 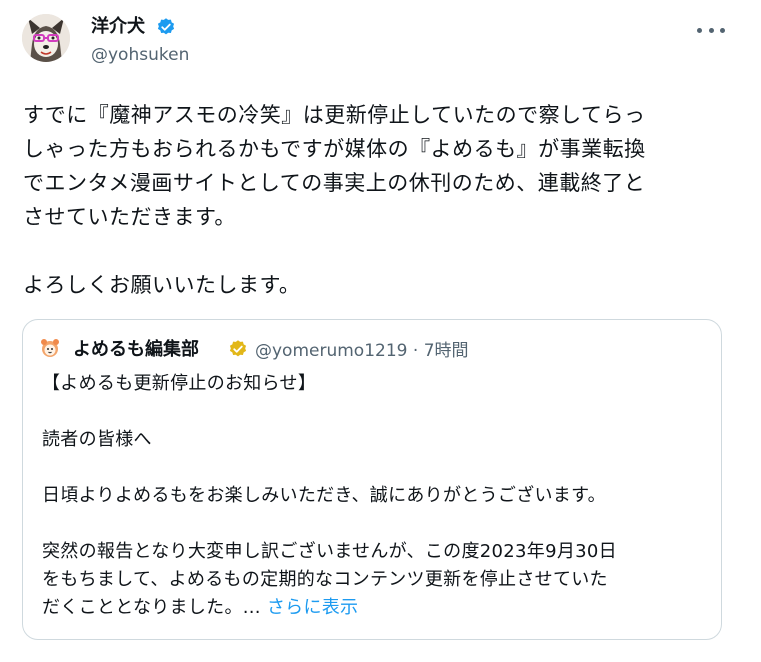 What do you see at coordinates (313, 607) in the screenshot?
I see `show-more-link: さらに表示` at bounding box center [313, 607].